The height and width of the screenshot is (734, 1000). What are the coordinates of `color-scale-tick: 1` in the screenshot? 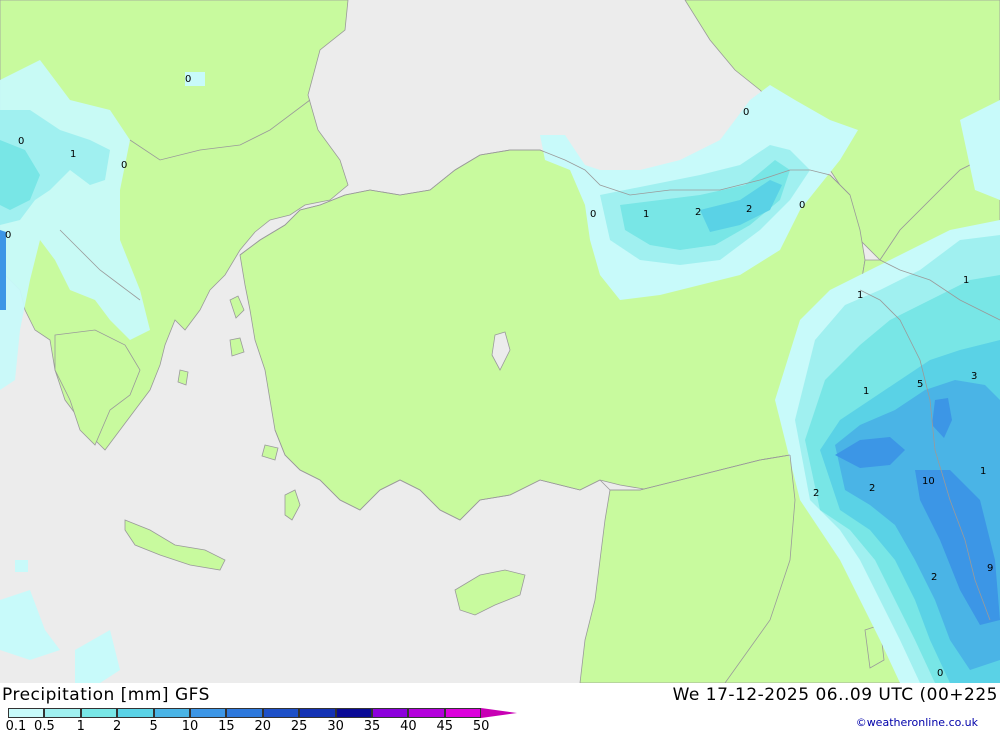 It's located at (80, 726).